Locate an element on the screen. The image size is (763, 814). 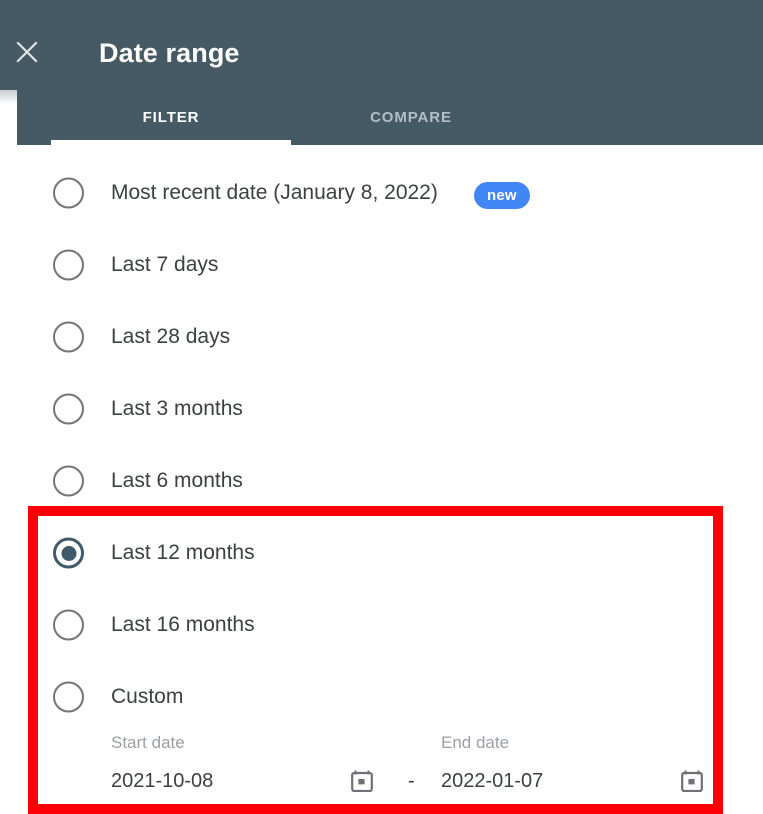
tab-bar: FILTER COMPARE is located at coordinates (390, 117).